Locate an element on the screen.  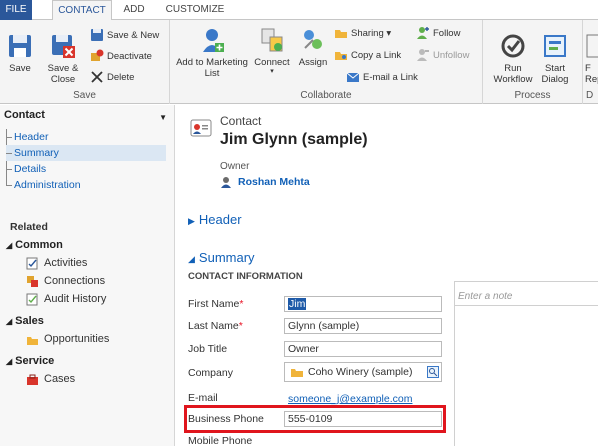
first-name-input: Jim is located at coordinates (363, 304).